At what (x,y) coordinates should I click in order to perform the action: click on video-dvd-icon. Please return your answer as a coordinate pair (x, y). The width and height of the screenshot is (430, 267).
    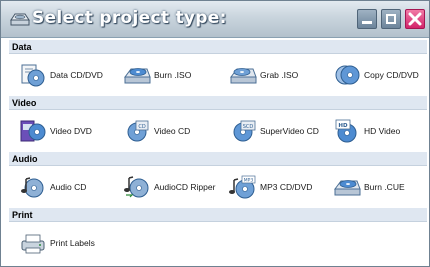
    Looking at the image, I should click on (33, 131).